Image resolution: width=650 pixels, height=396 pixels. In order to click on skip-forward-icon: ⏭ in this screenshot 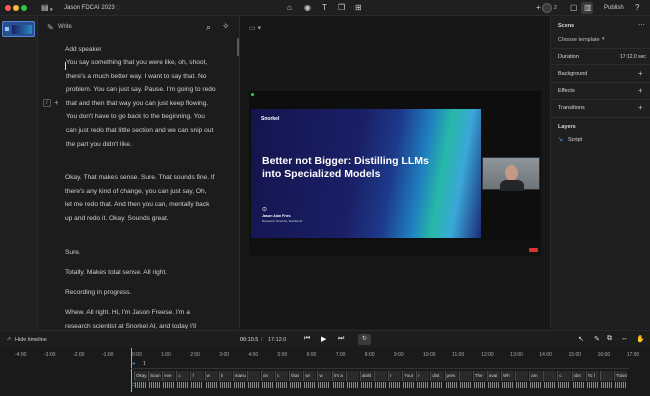, I will do `click(341, 339)`.